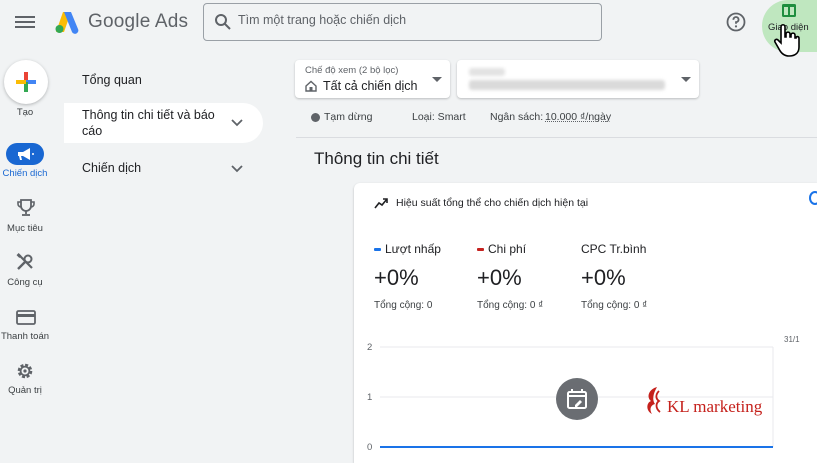 The height and width of the screenshot is (463, 817). I want to click on campaign-selector-dropdown, so click(578, 79).